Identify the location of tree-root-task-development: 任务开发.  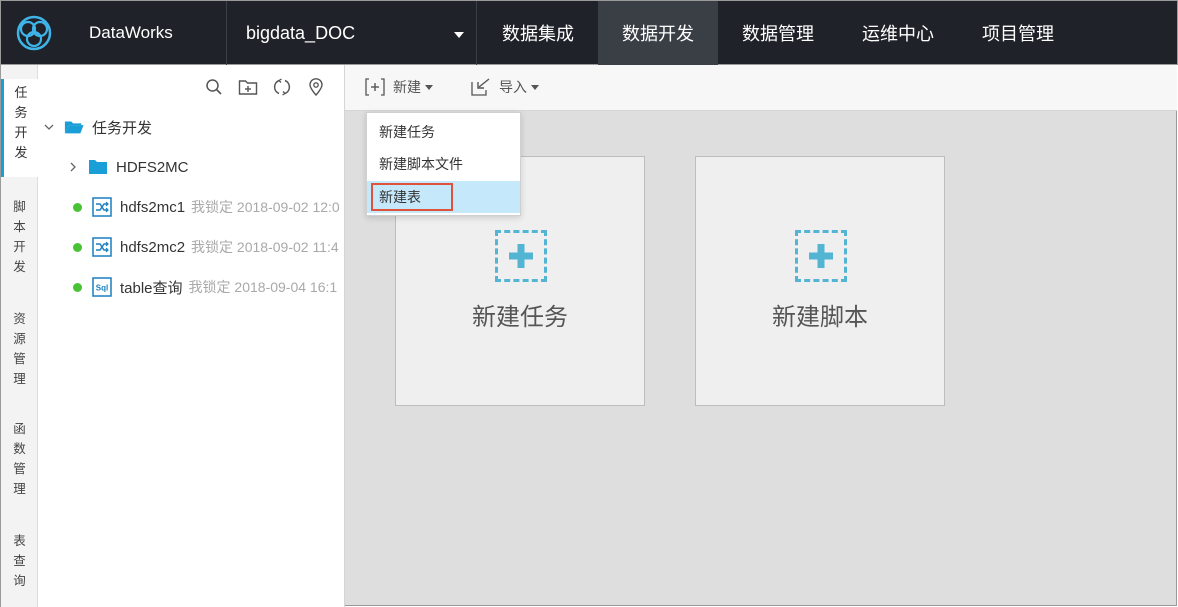
(97, 127).